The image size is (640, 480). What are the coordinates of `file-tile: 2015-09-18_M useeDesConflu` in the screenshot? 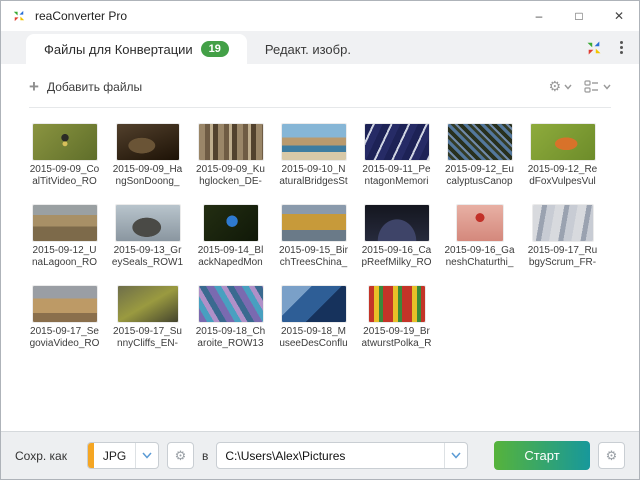 It's located at (313, 318).